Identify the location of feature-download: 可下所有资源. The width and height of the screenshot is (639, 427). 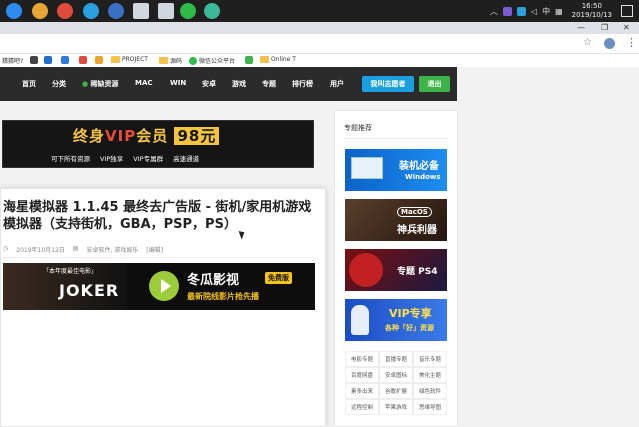
(70, 159).